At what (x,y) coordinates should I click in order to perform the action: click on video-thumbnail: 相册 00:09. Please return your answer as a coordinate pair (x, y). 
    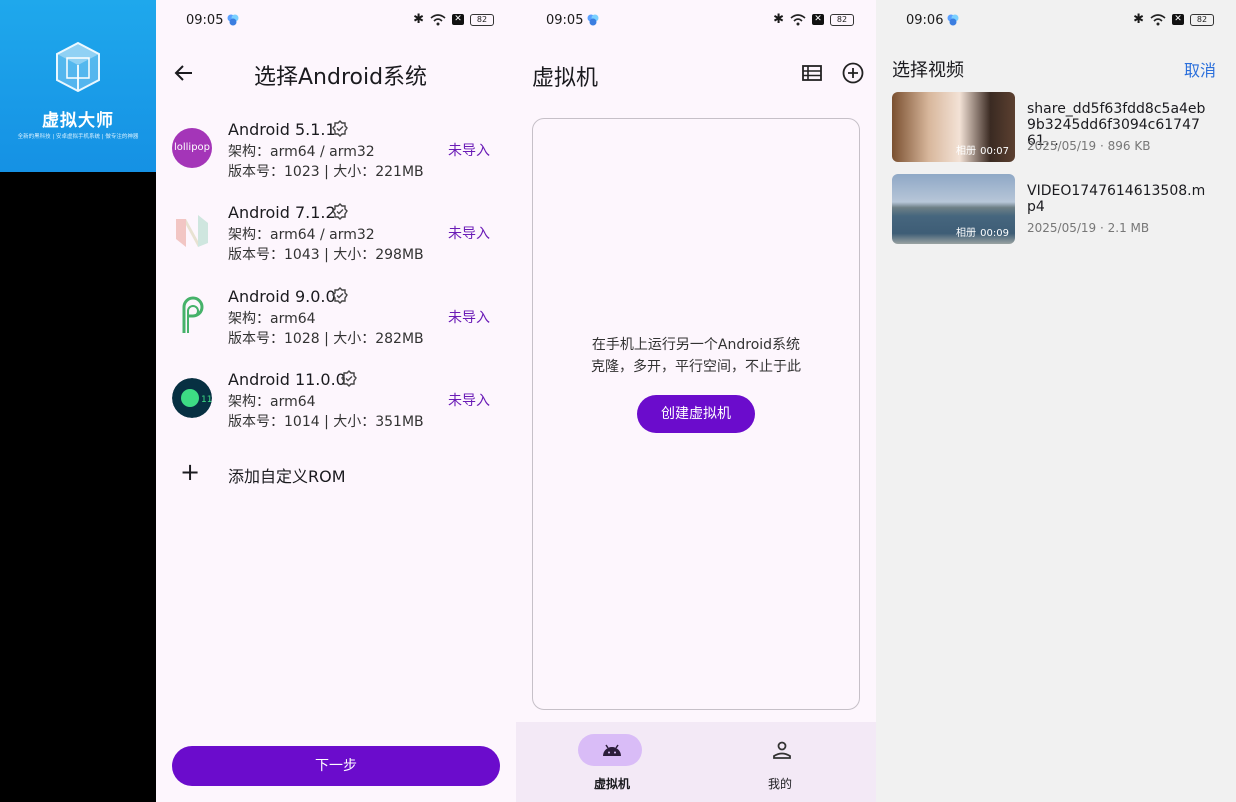
    Looking at the image, I should click on (953, 209).